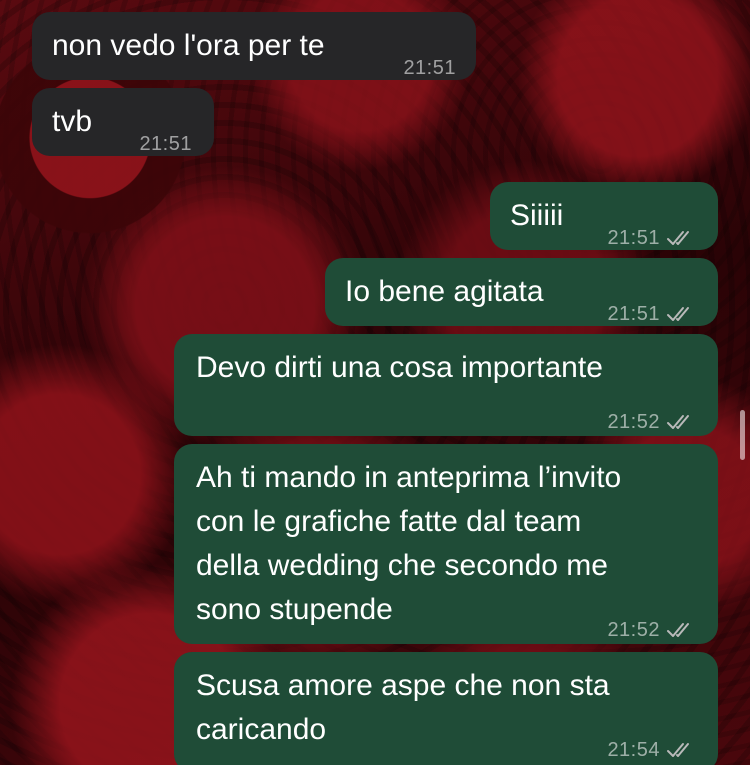 The width and height of the screenshot is (750, 765). I want to click on message-bubble-incoming: non vedo l'ora per te 21:51, so click(254, 46).